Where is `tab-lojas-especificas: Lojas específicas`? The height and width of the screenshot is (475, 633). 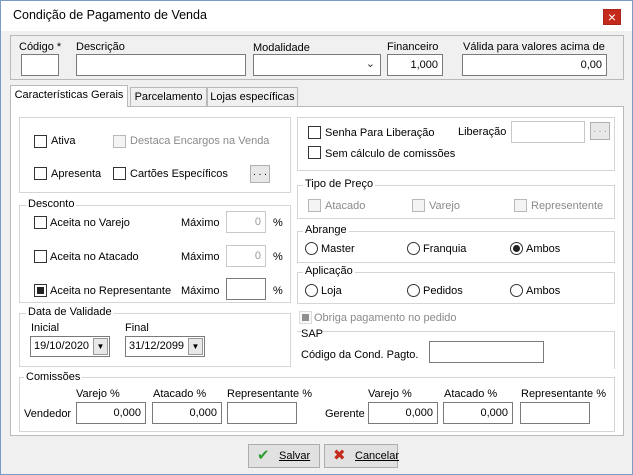 tab-lojas-especificas: Lojas específicas is located at coordinates (252, 97).